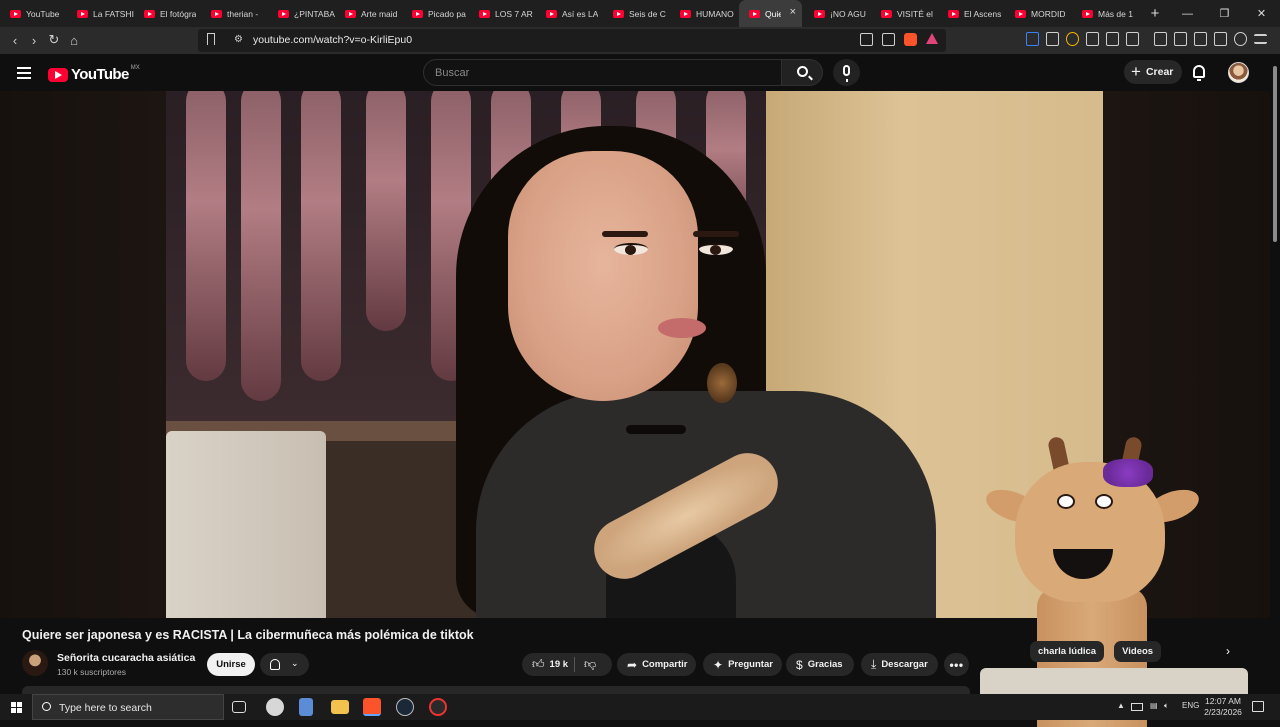 This screenshot has height=727, width=1280. What do you see at coordinates (1200, 39) in the screenshot?
I see `wallet-icon` at bounding box center [1200, 39].